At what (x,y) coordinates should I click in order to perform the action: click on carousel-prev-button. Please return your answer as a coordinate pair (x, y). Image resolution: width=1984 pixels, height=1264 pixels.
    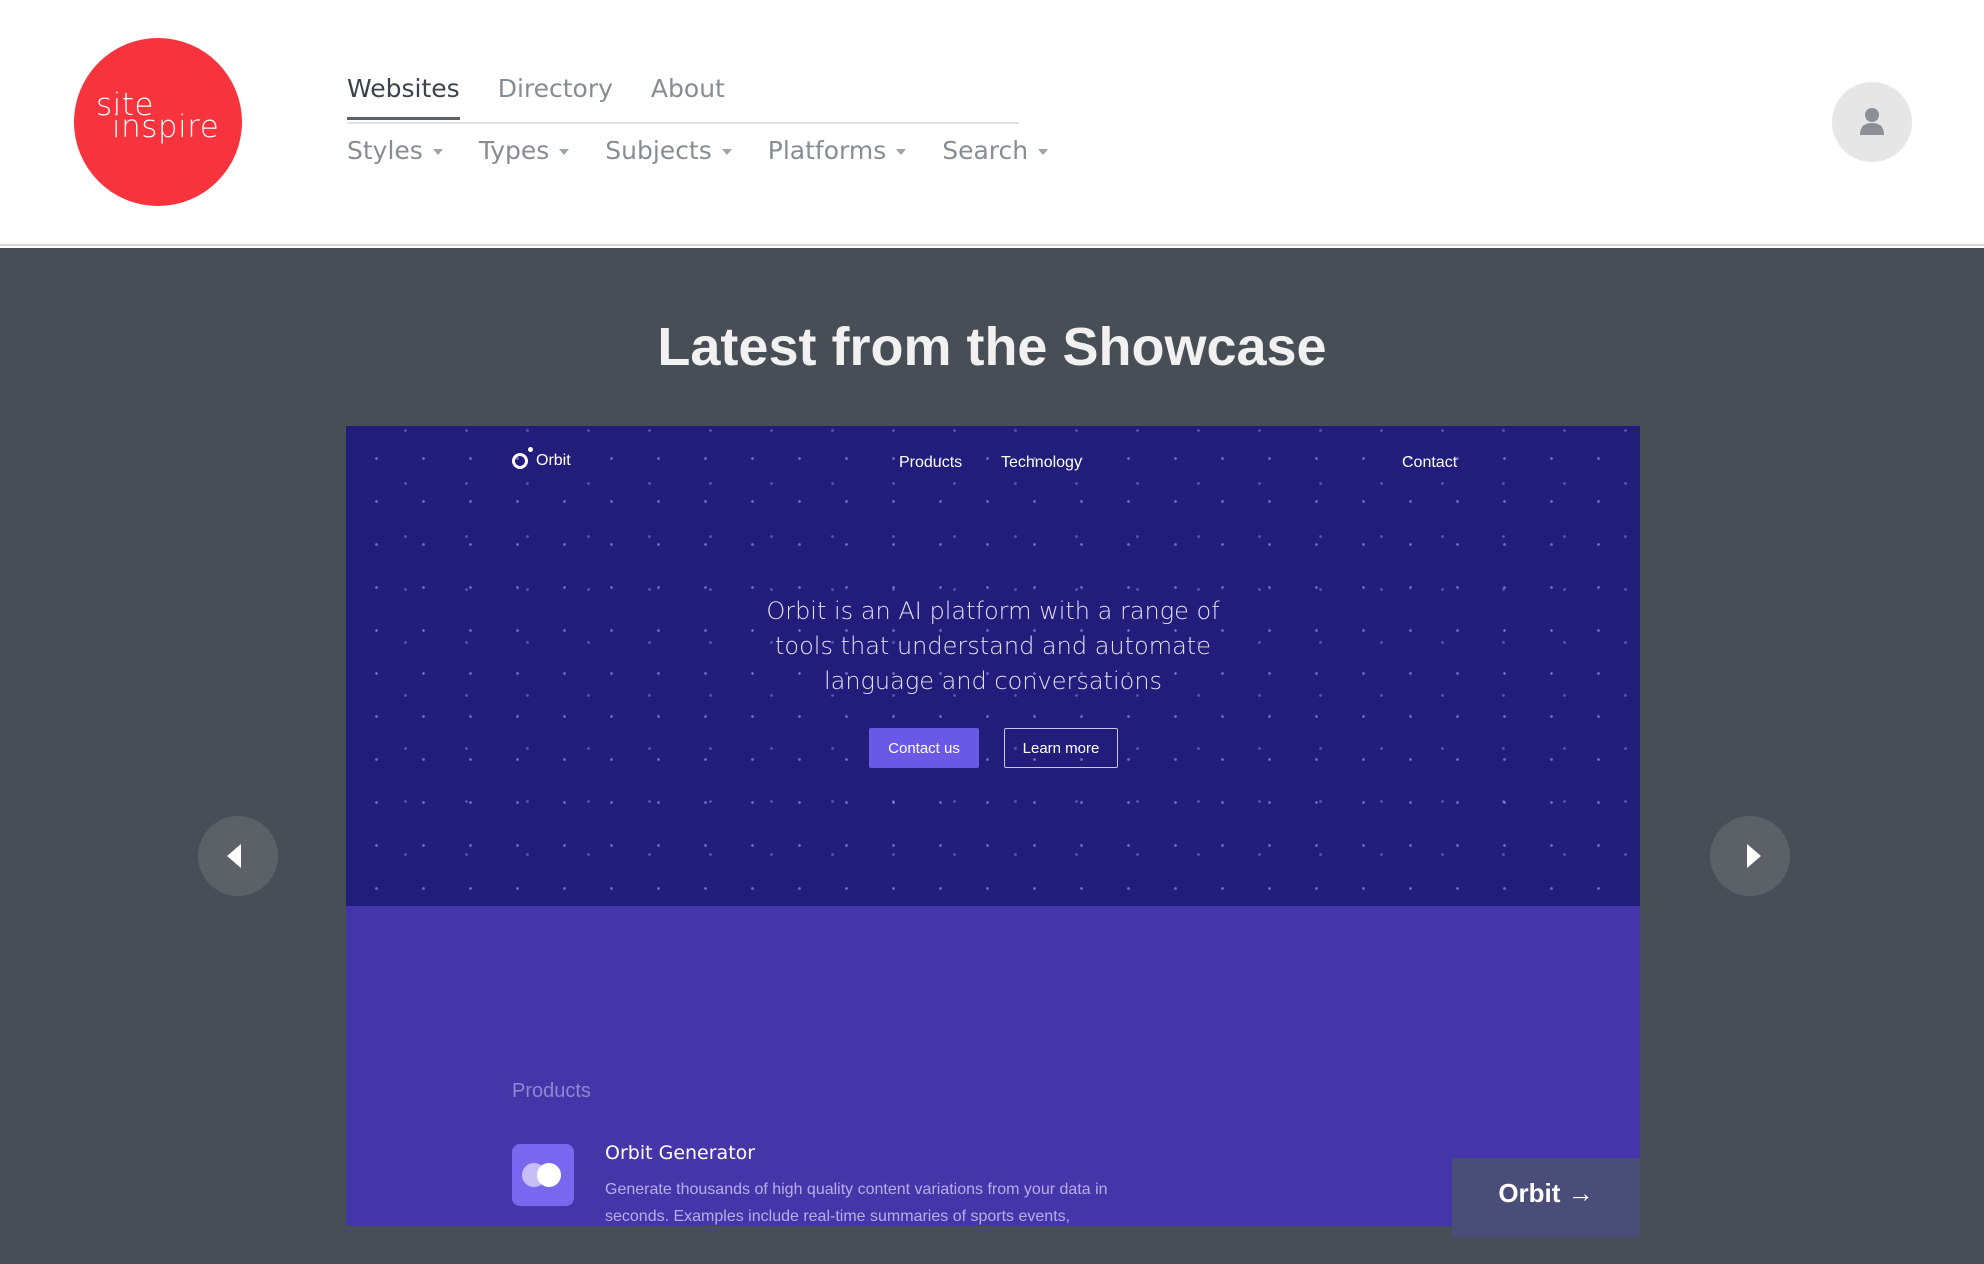
    Looking at the image, I should click on (238, 856).